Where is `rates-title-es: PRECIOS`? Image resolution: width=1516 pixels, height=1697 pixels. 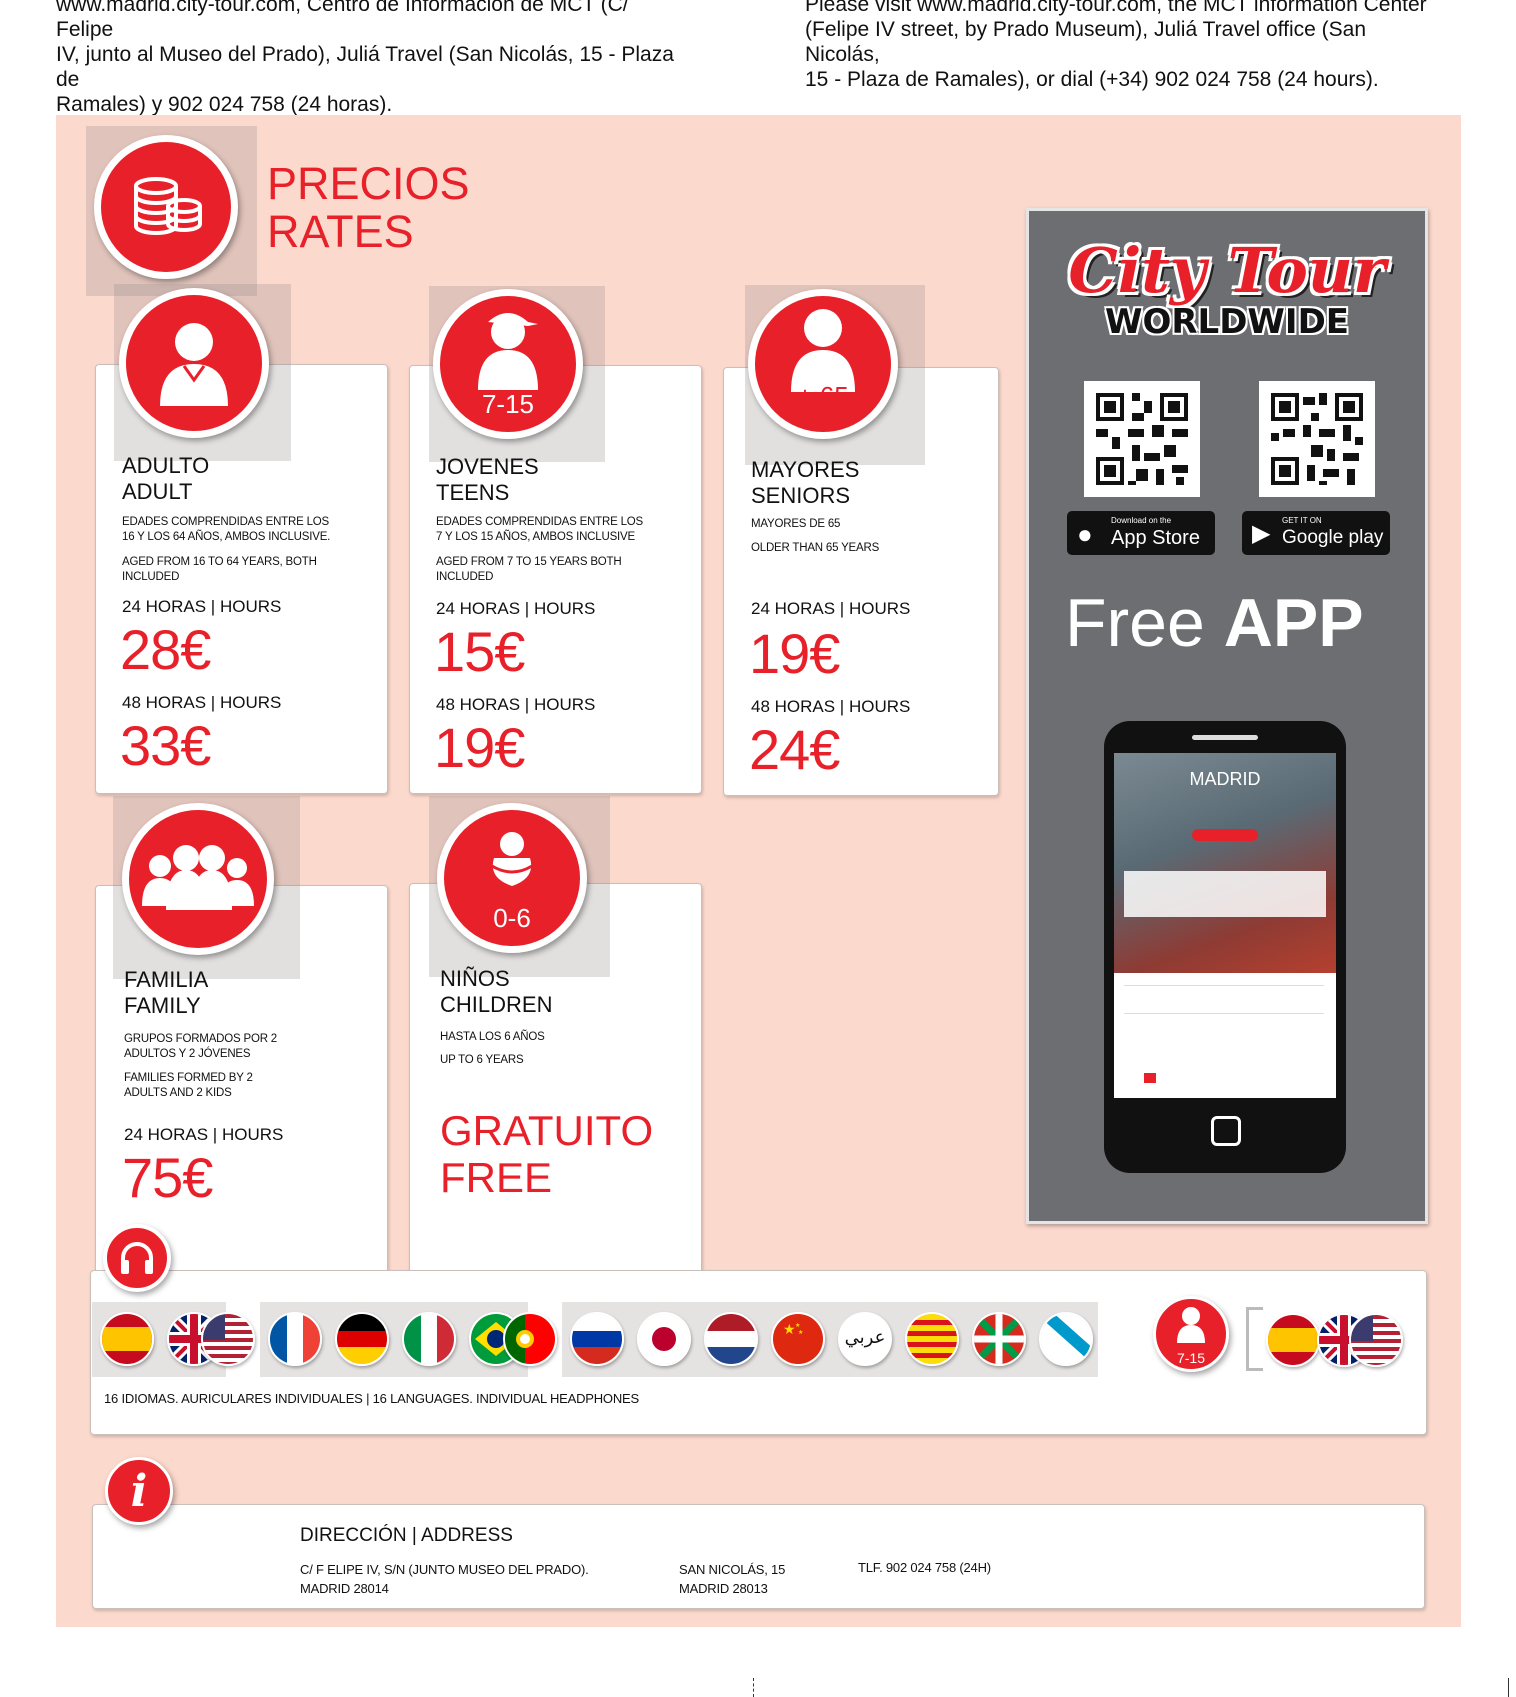 rates-title-es: PRECIOS is located at coordinates (368, 183).